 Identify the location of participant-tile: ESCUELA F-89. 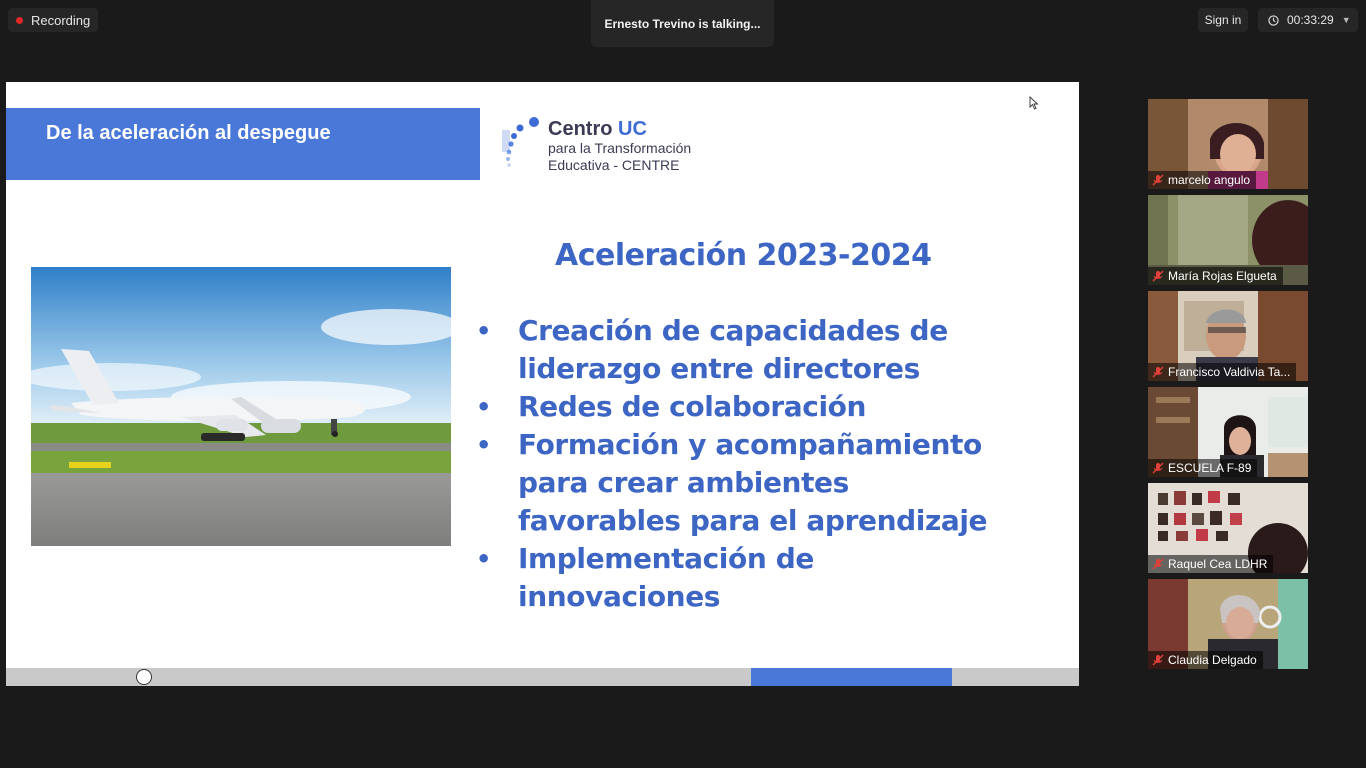
(1228, 432).